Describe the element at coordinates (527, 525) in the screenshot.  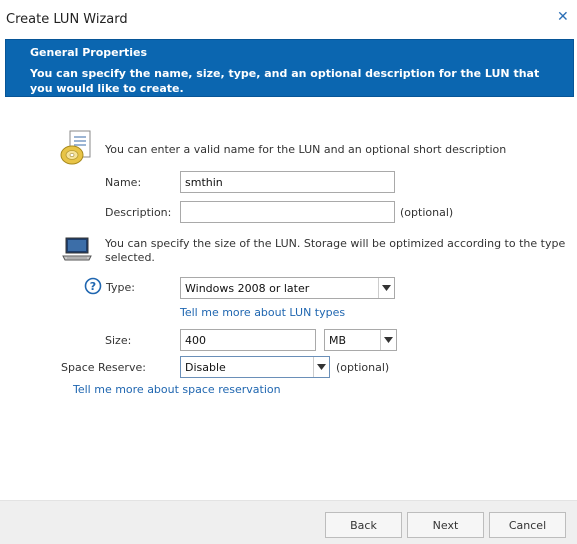
I see `cancel-button: Cancel` at that location.